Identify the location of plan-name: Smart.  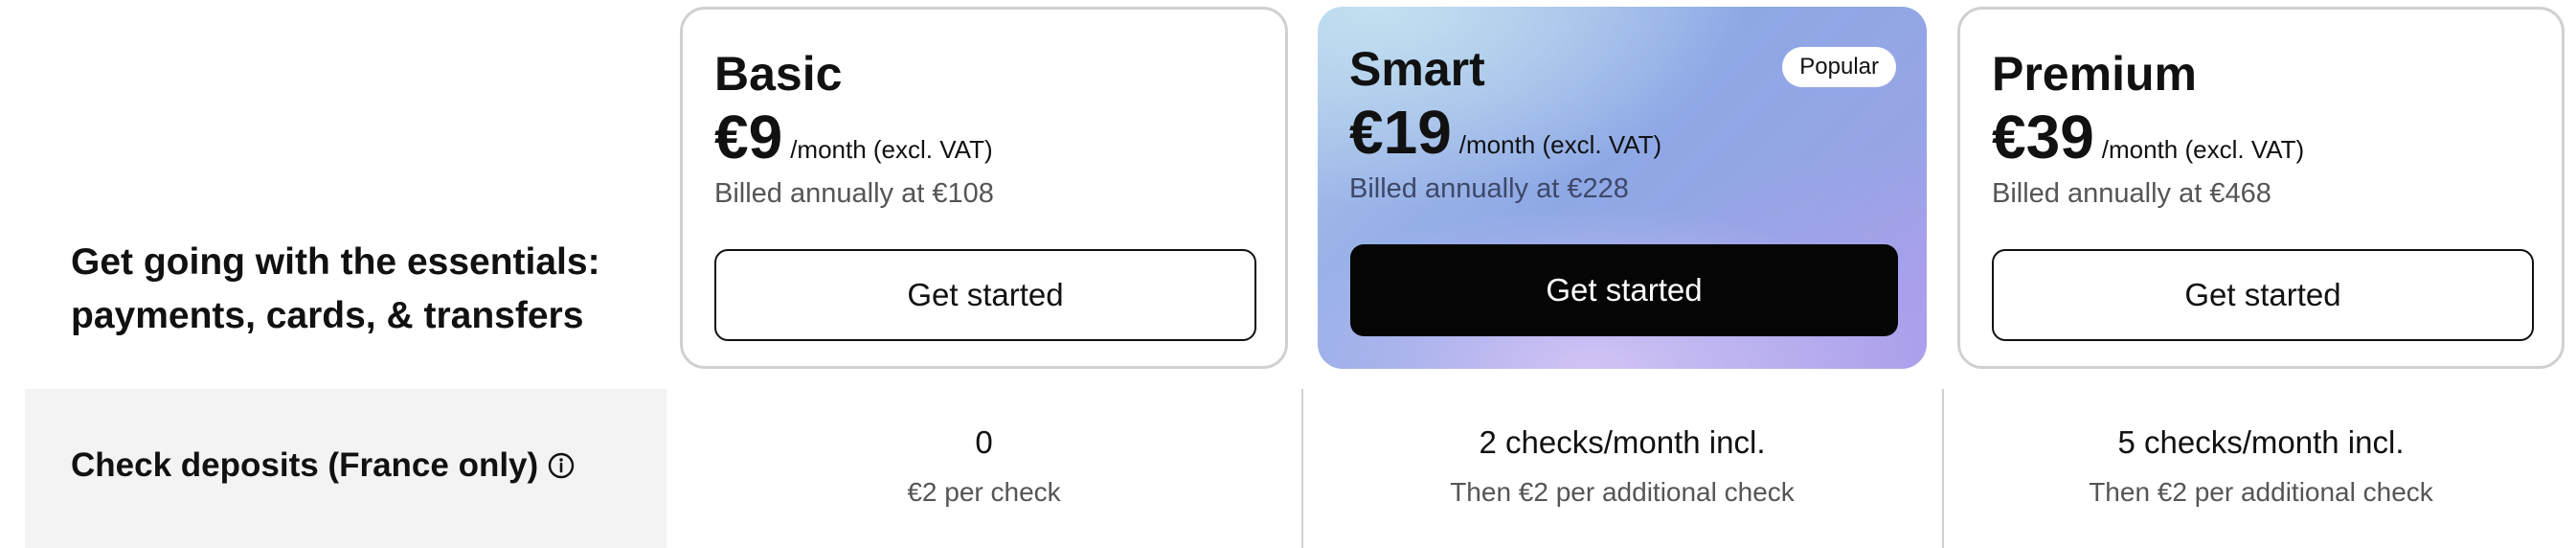
(1417, 69).